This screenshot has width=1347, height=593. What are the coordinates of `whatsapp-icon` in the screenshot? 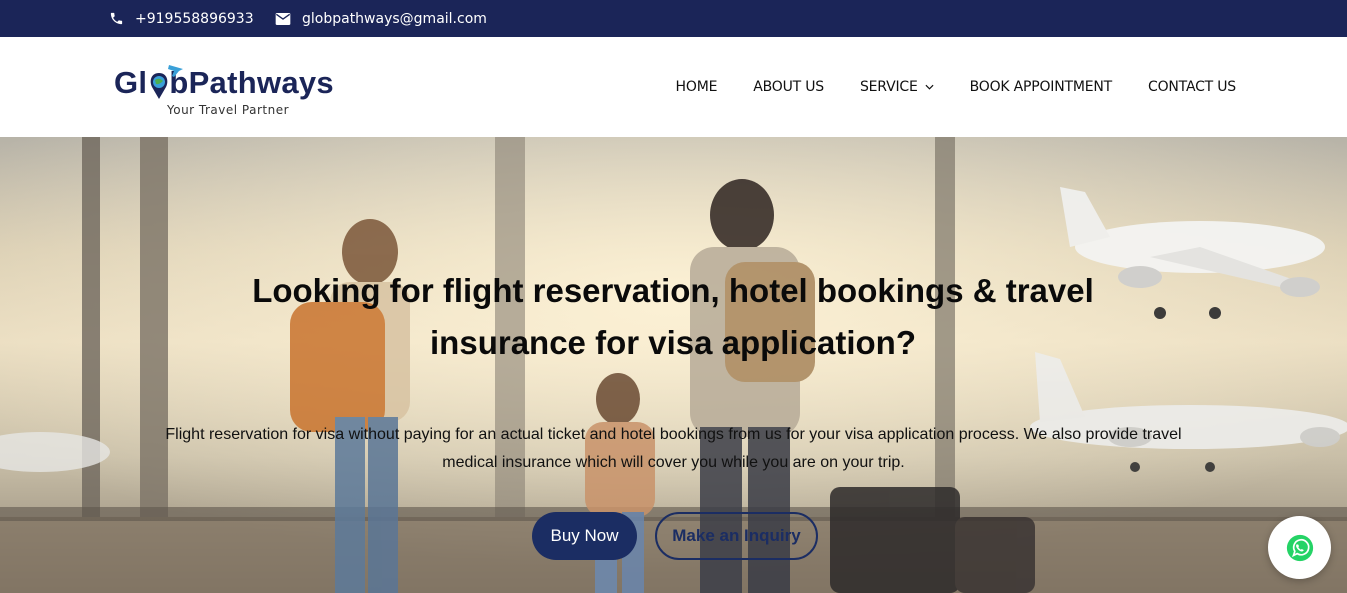 It's located at (1299, 547).